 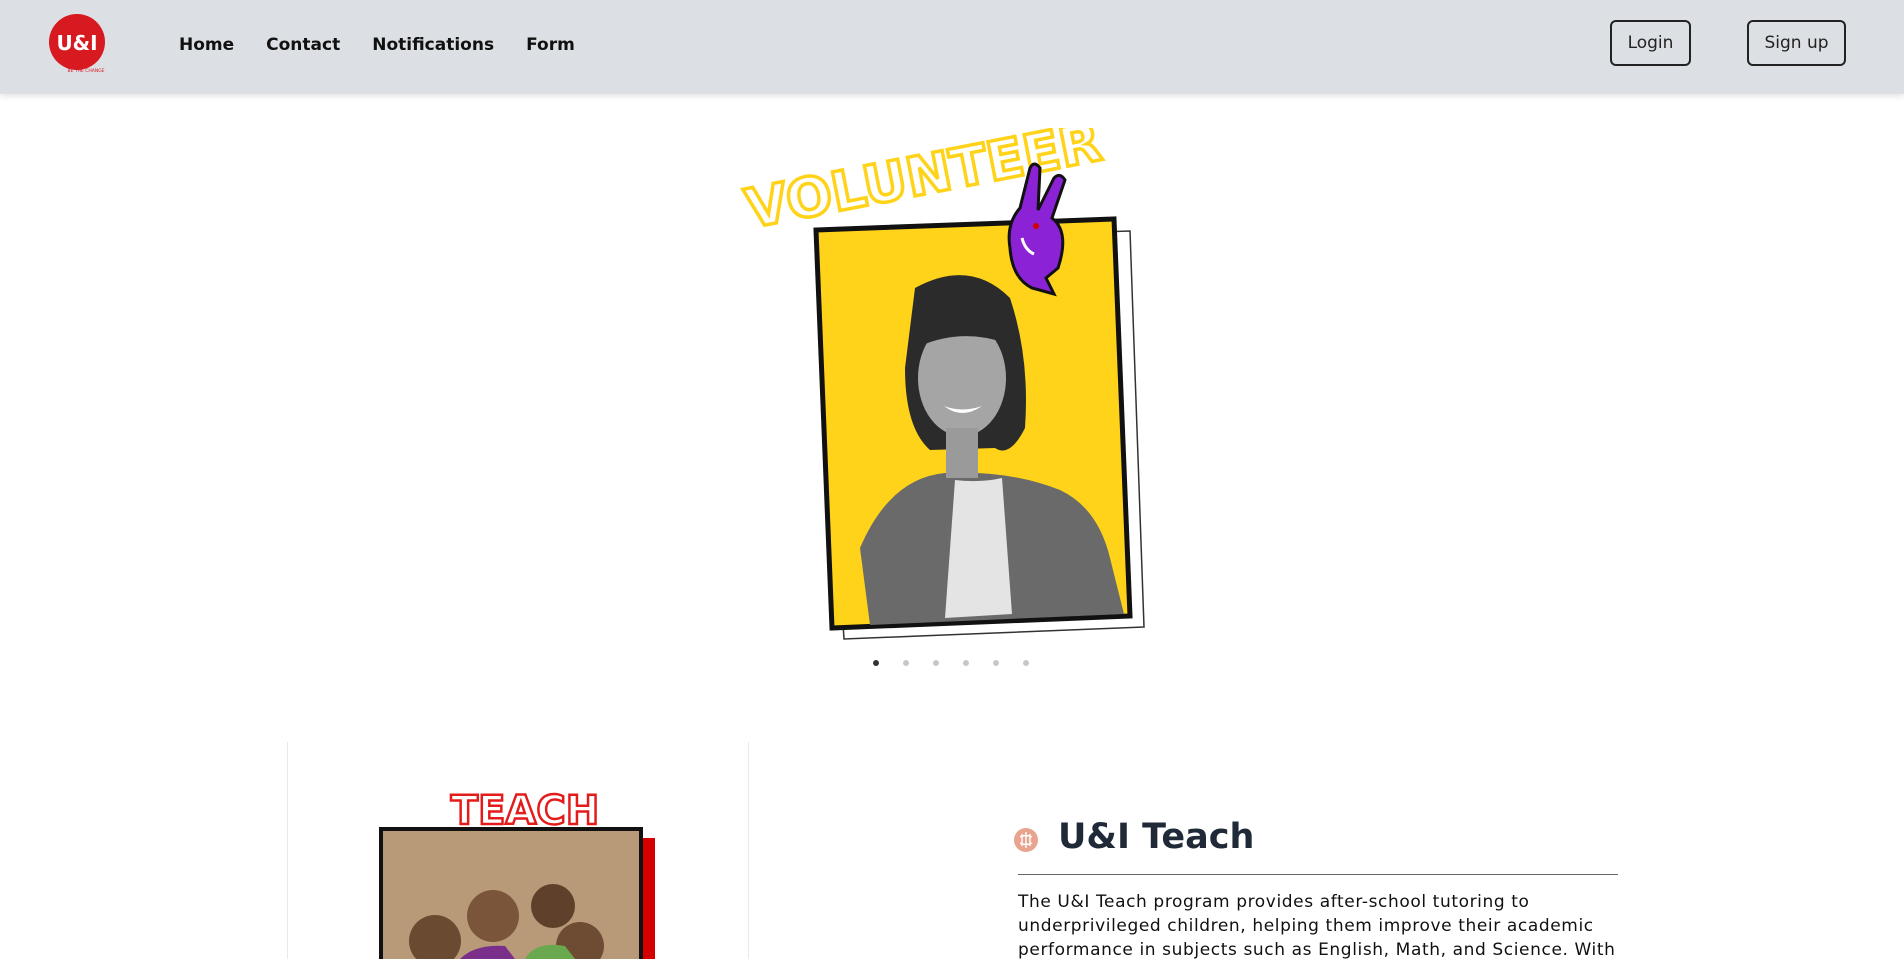 I want to click on svg-text: BE THE CHANGE, so click(x=85, y=71).